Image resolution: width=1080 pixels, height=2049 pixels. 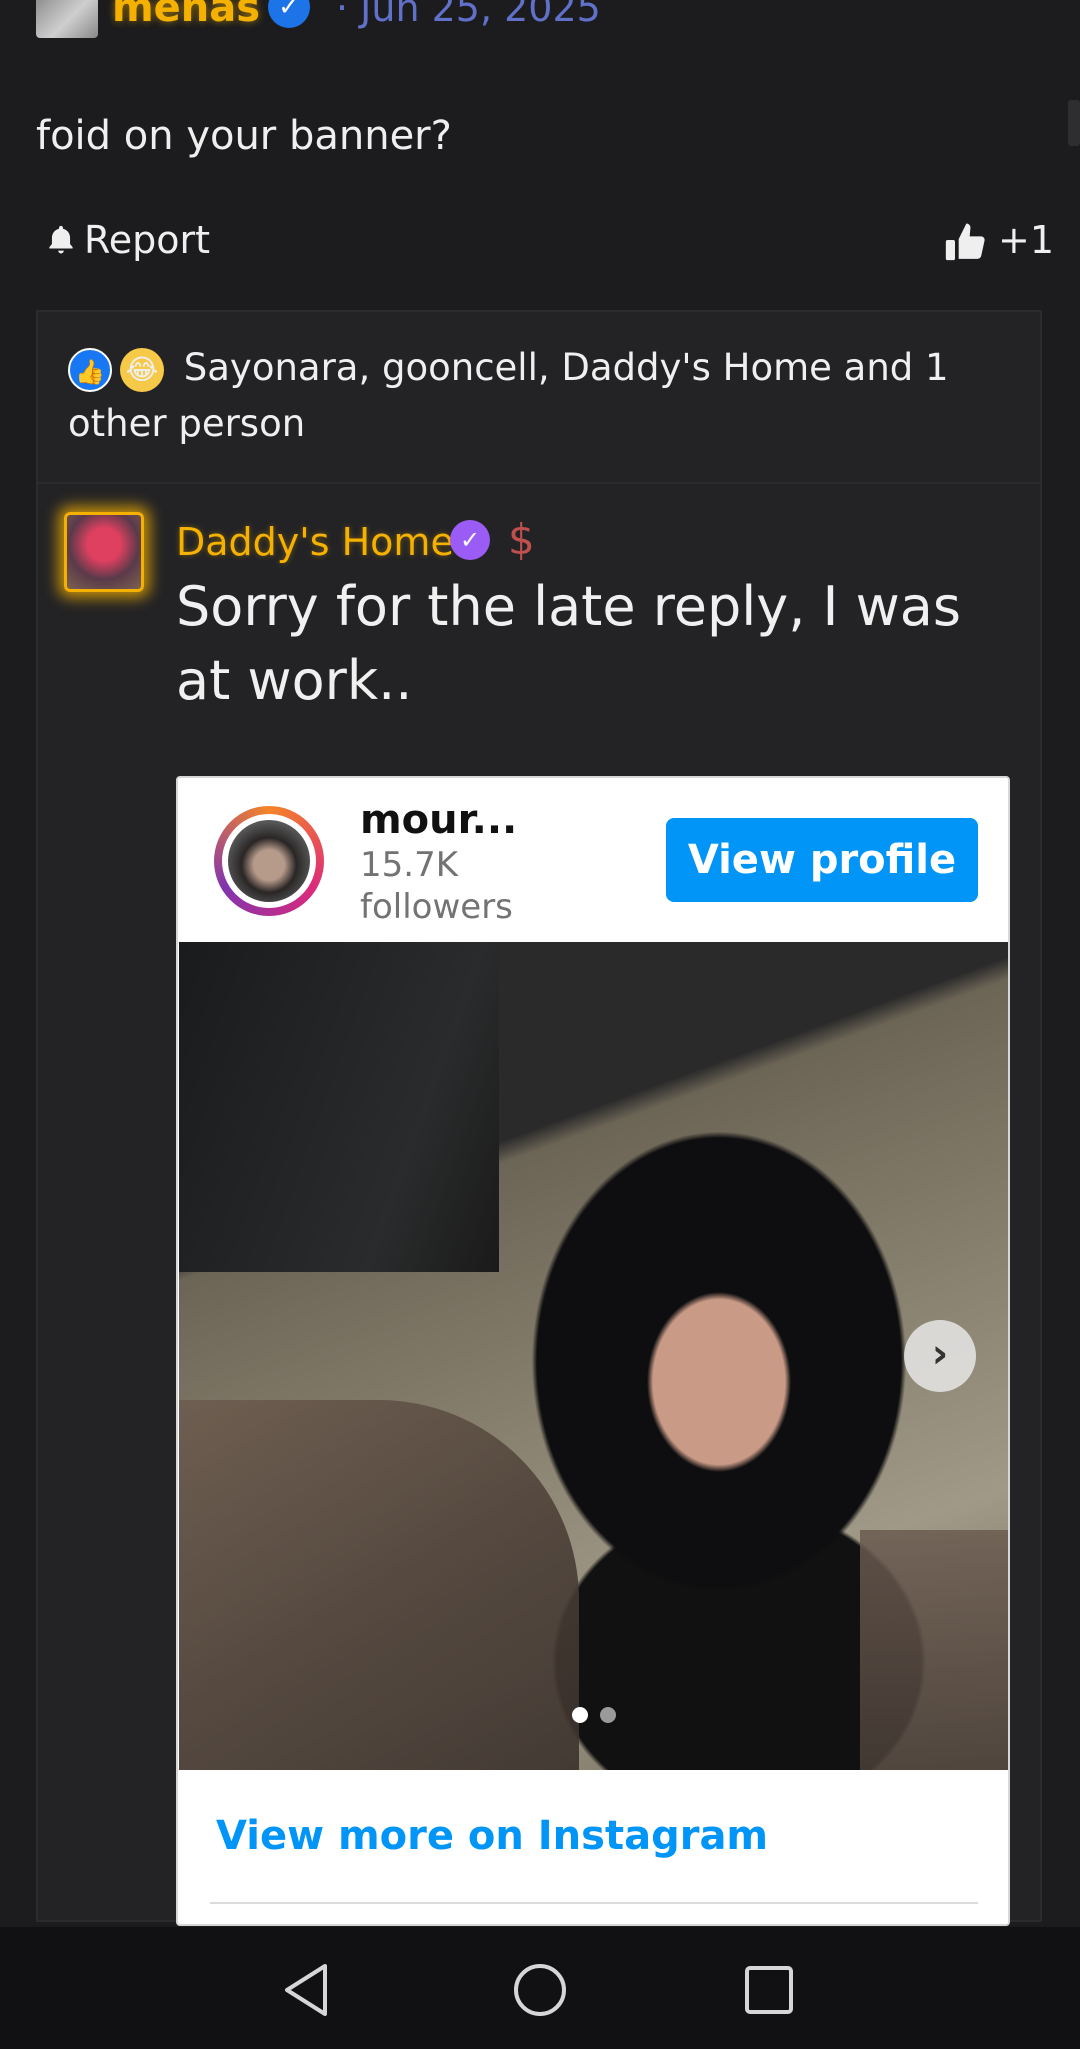 What do you see at coordinates (315, 542) in the screenshot?
I see `reply-author-name: Daddy's Home` at bounding box center [315, 542].